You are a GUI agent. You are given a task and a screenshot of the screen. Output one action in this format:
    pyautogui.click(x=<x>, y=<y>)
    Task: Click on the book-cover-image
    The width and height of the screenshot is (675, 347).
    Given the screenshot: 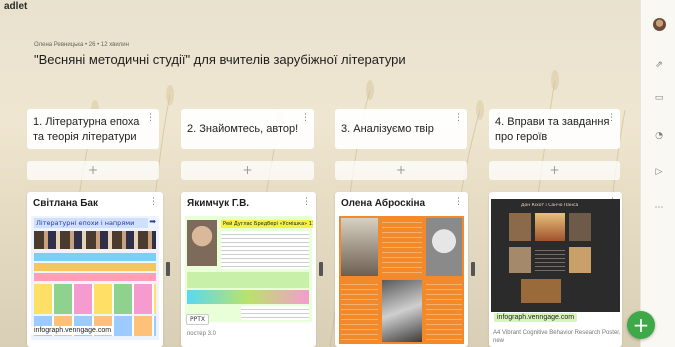 What is the action you would take?
    pyautogui.click(x=359, y=247)
    